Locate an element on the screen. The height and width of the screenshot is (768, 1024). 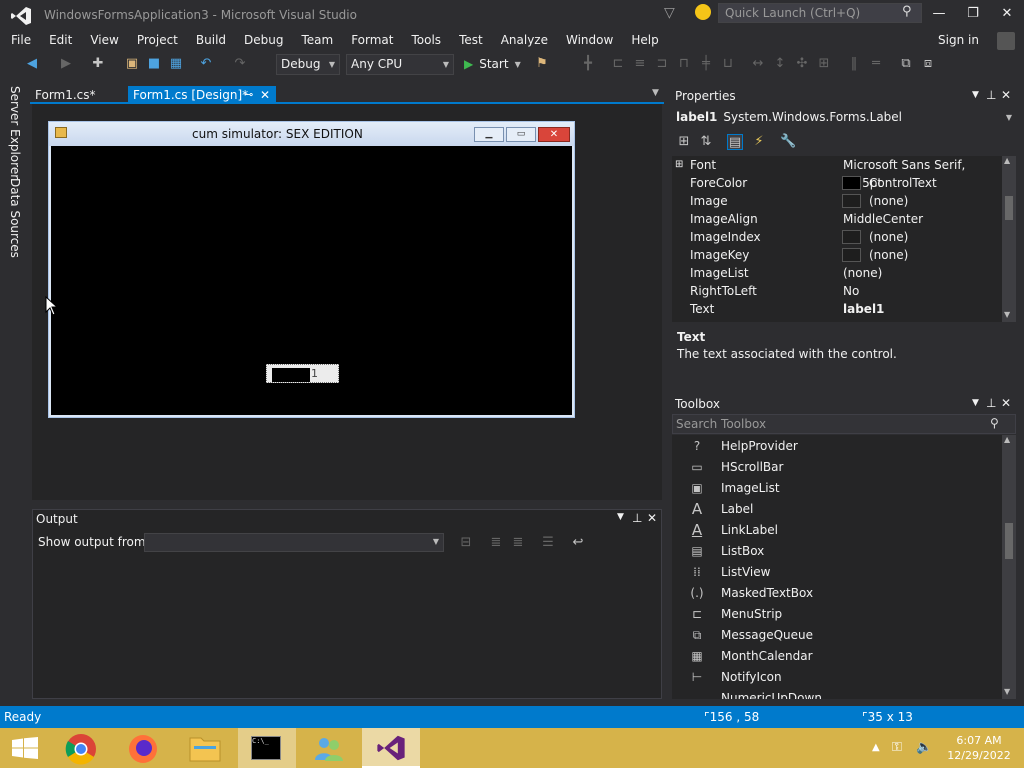
pin-icon: ⊸ is located at coordinates (248, 95).